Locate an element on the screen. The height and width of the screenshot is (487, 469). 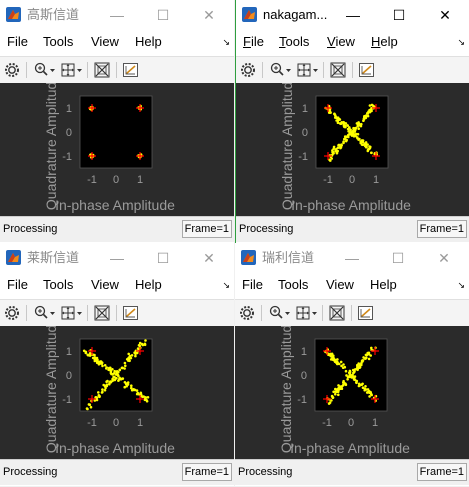
title-bar: 莱斯信道 — ☐ ✕ is located at coordinates (117, 258).